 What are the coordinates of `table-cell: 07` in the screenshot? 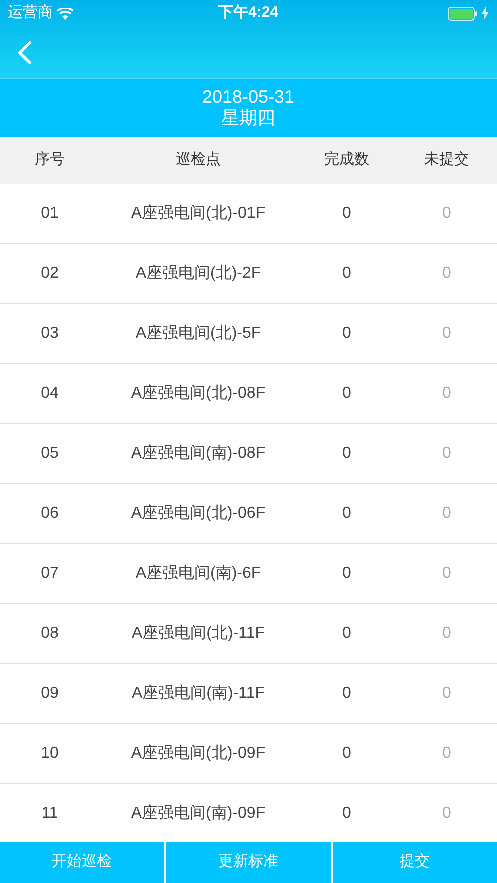 It's located at (50, 573).